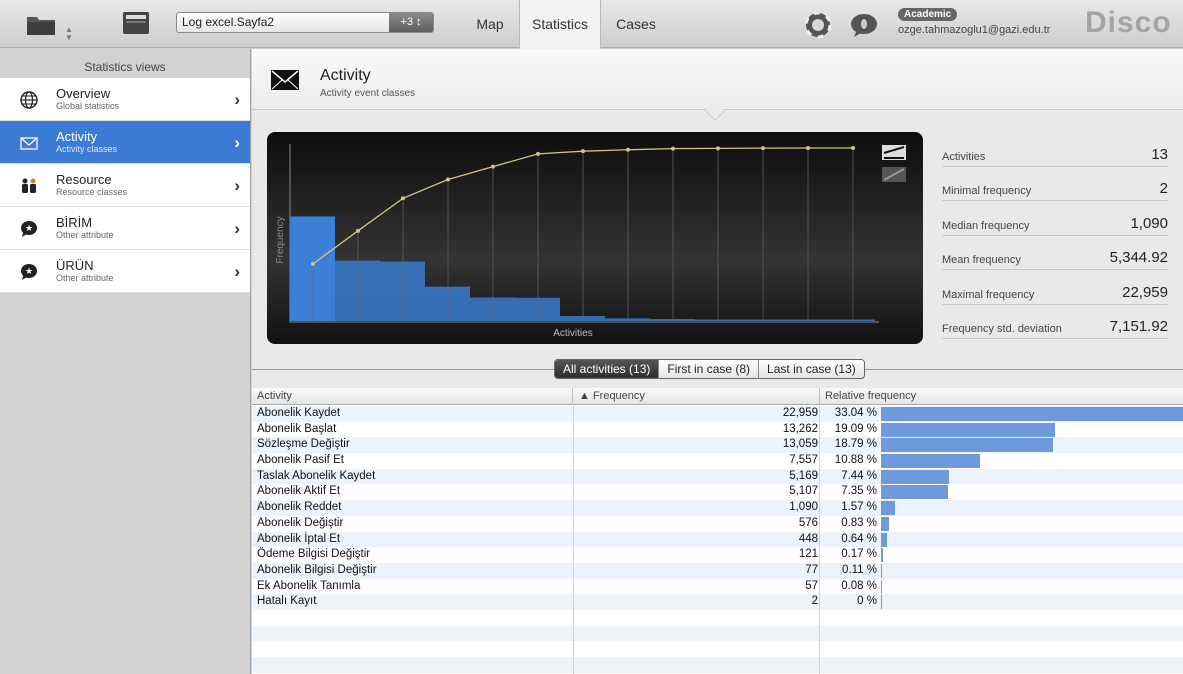 The image size is (1183, 674). What do you see at coordinates (859, 554) in the screenshot?
I see `cell-relative-frequency: 0.17 %` at bounding box center [859, 554].